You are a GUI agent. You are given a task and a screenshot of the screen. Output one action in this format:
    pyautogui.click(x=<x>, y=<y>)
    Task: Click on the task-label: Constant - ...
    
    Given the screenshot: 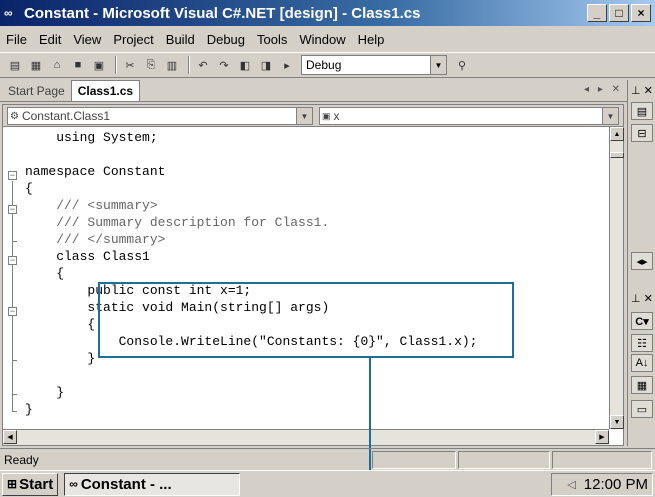 What is the action you would take?
    pyautogui.click(x=126, y=484)
    